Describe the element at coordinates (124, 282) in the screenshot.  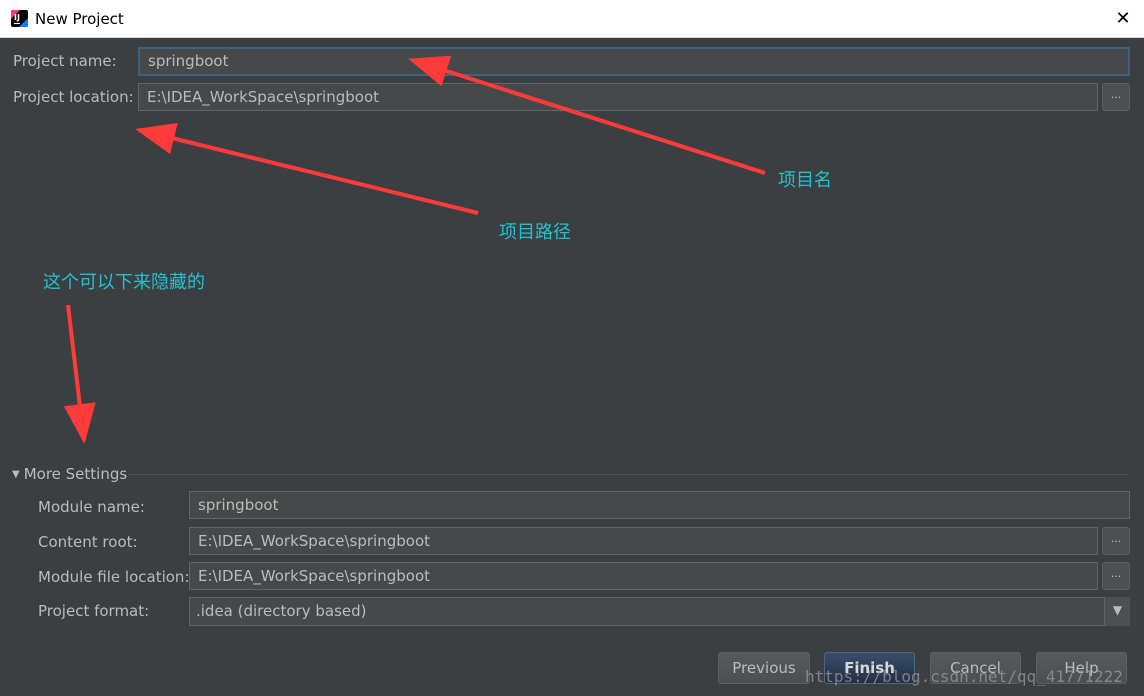
I see `annotation-collapsible: 这个可以下来隐藏的` at that location.